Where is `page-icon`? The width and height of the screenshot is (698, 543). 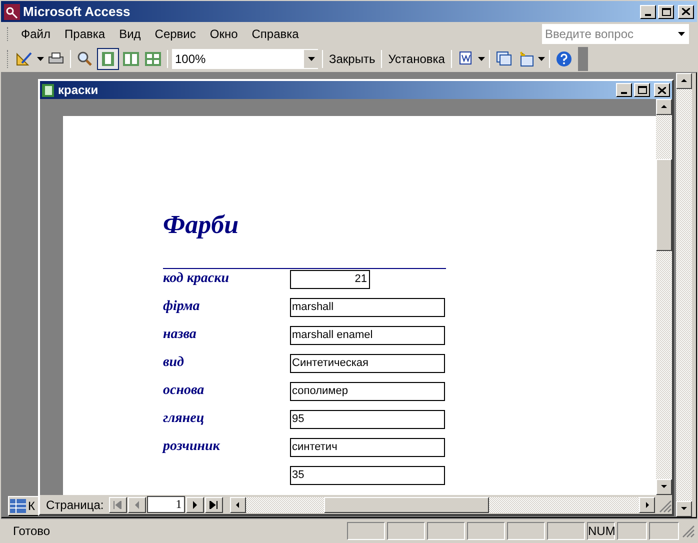 page-icon is located at coordinates (108, 59).